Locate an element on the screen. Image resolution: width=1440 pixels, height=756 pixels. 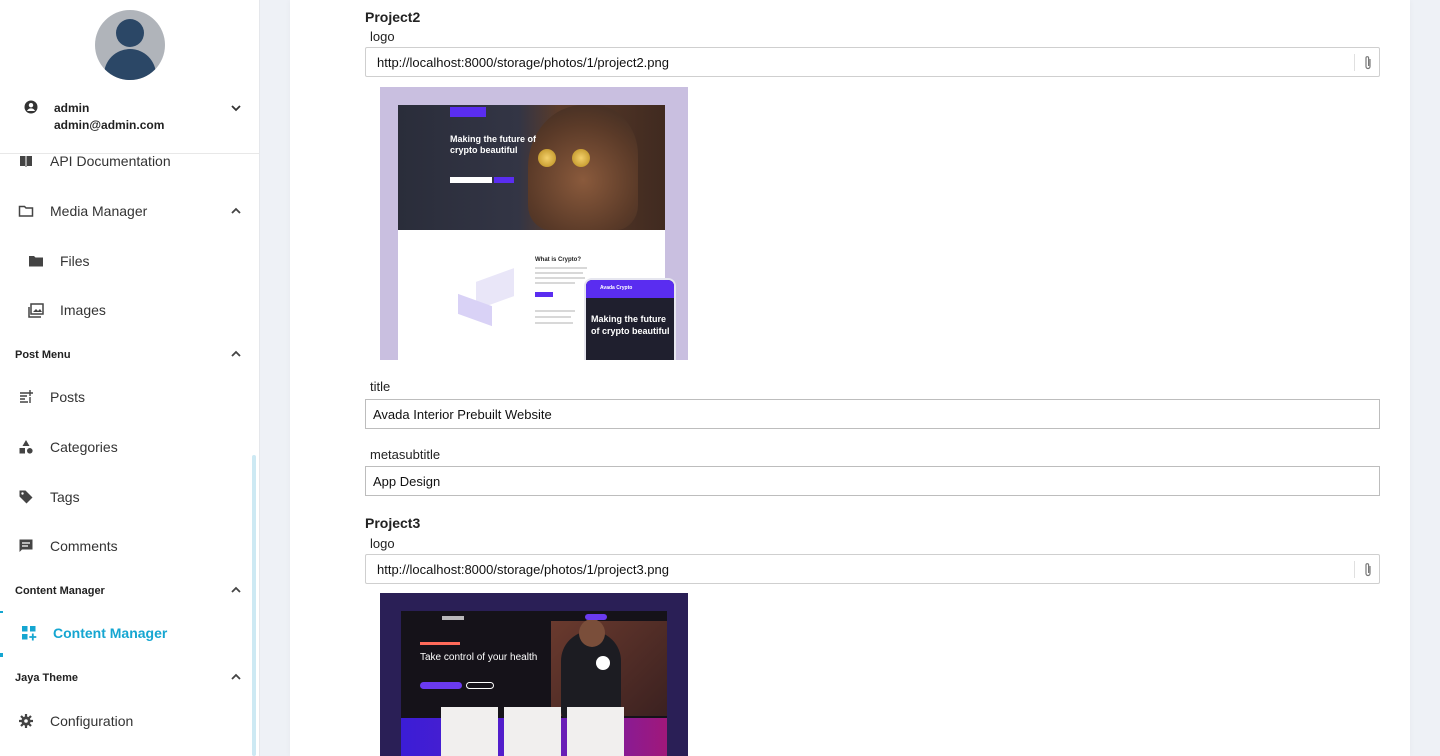
project2-logo-label: logo is located at coordinates (382, 36).